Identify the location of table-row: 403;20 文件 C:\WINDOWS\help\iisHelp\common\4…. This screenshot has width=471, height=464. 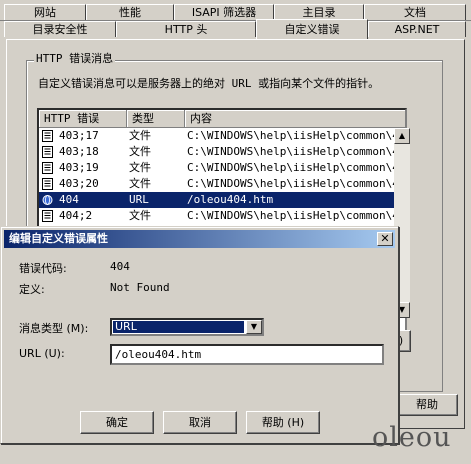
(222, 184).